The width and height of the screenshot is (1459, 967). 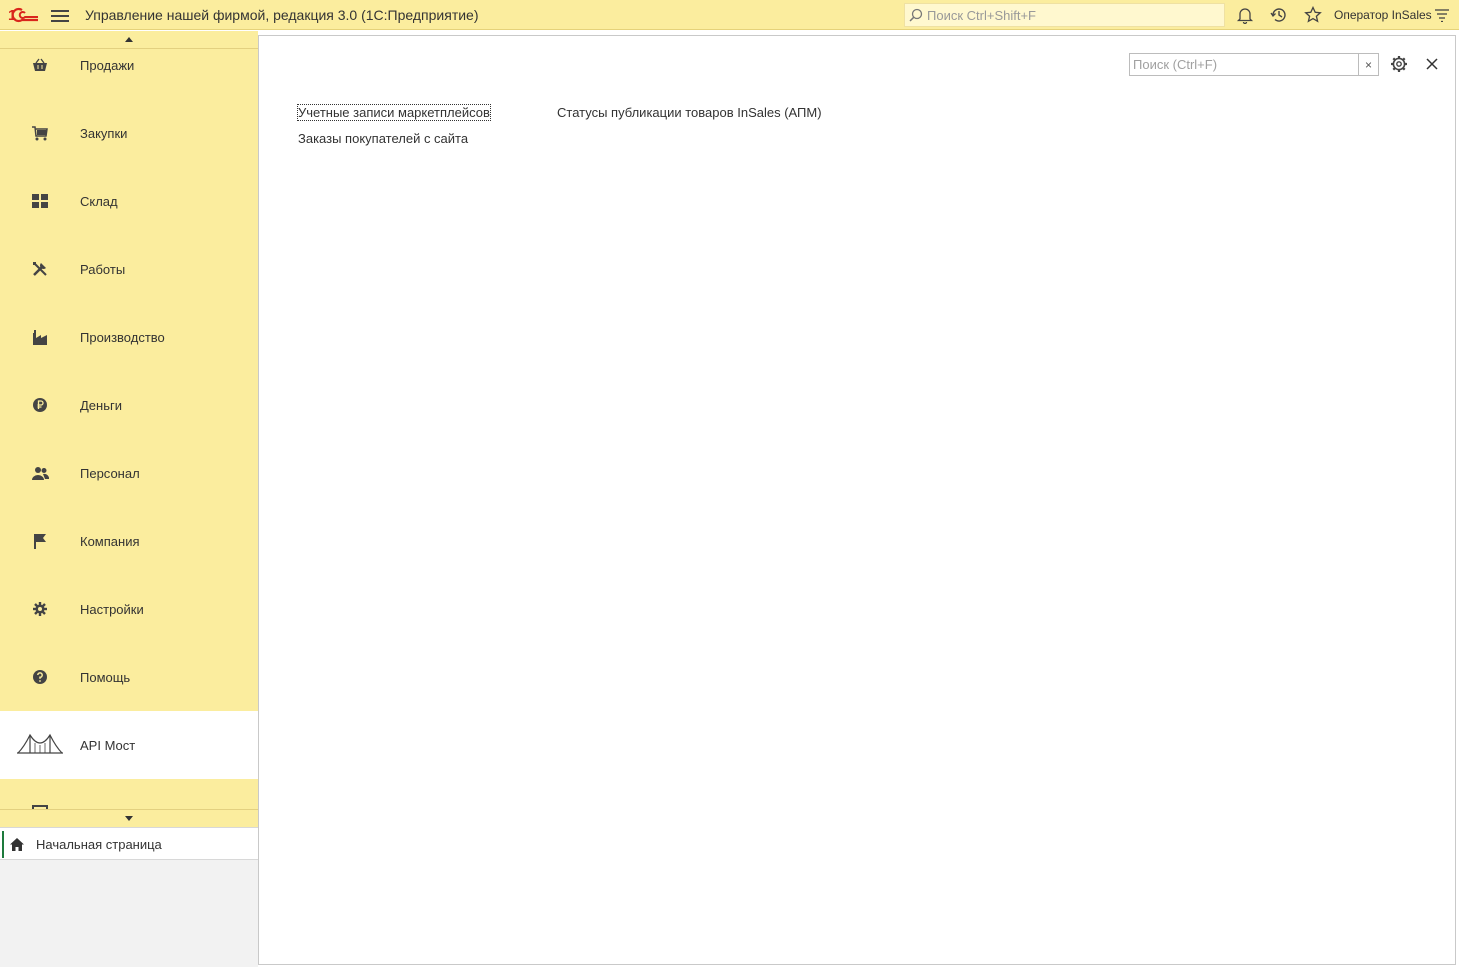 What do you see at coordinates (60, 15) in the screenshot?
I see `main-menu-button` at bounding box center [60, 15].